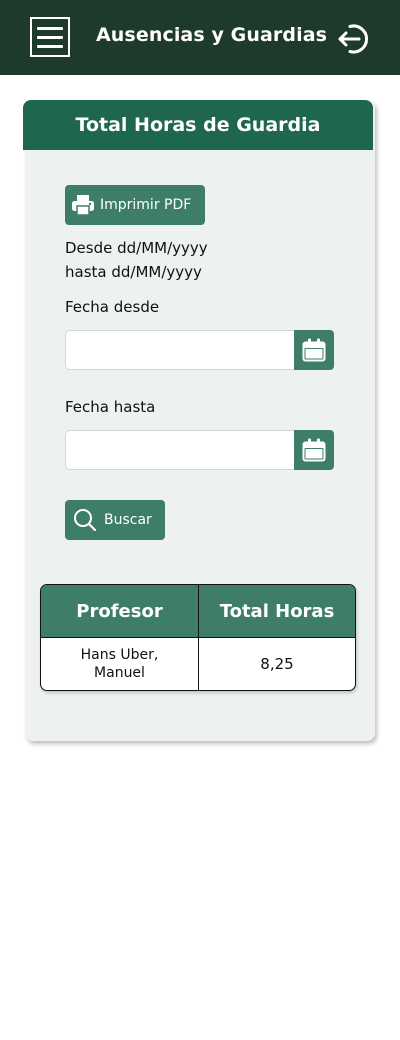 Image resolution: width=400 pixels, height=1040 pixels. Describe the element at coordinates (112, 307) in the screenshot. I see `fecha-desde-label: Fecha desde` at that location.